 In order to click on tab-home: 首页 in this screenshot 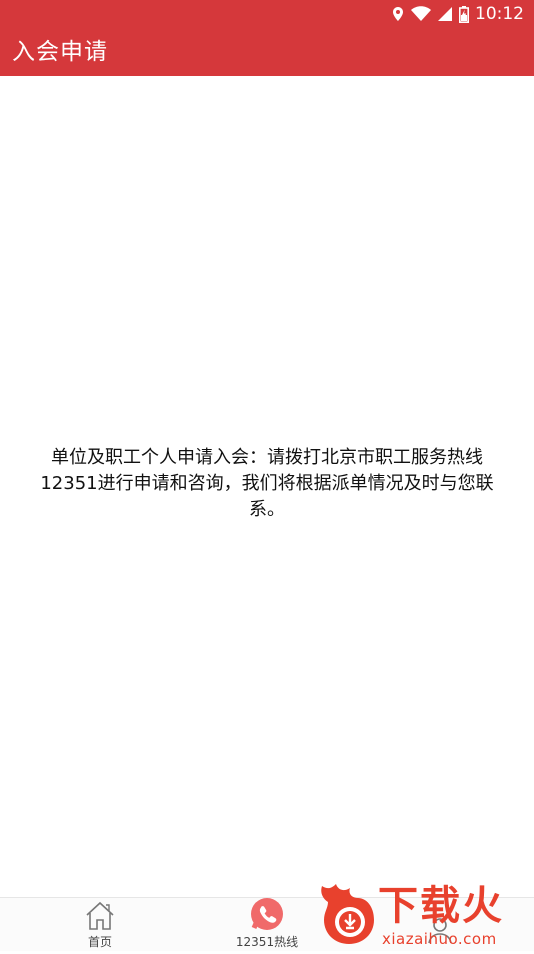, I will do `click(100, 924)`.